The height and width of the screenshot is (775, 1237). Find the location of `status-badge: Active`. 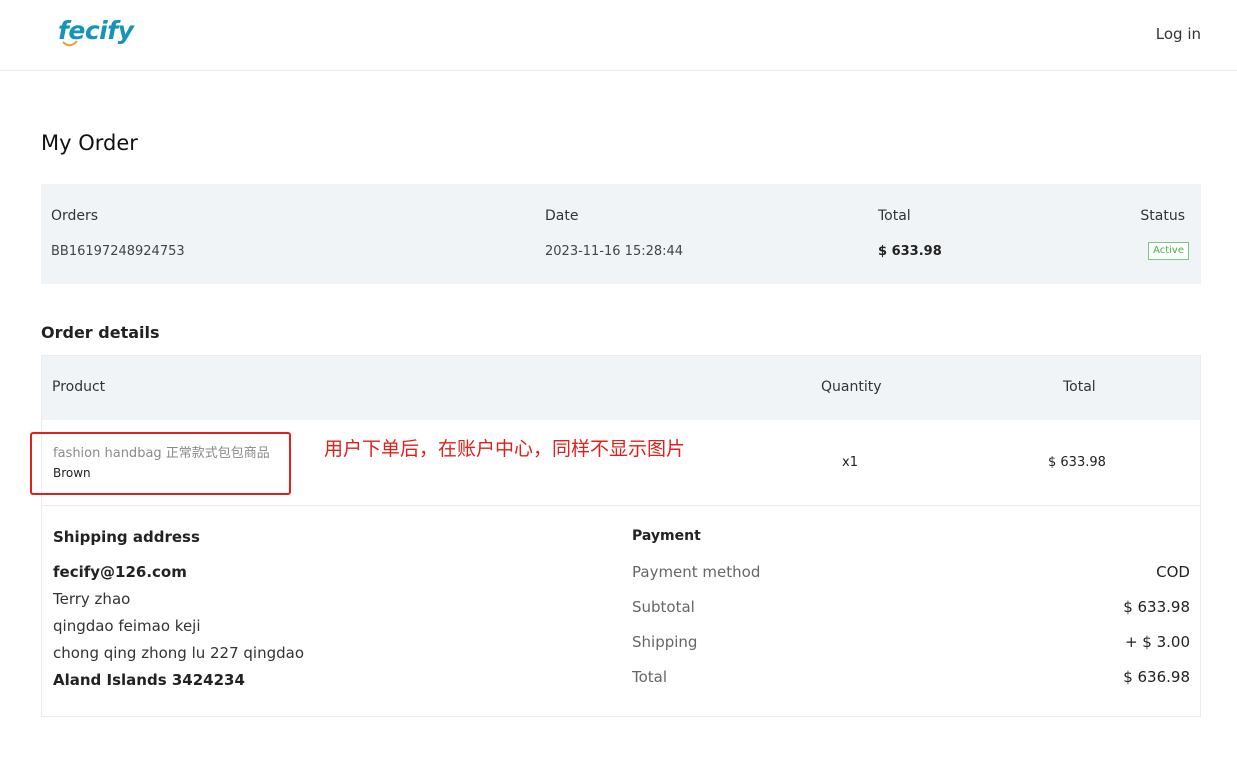

status-badge: Active is located at coordinates (1168, 251).